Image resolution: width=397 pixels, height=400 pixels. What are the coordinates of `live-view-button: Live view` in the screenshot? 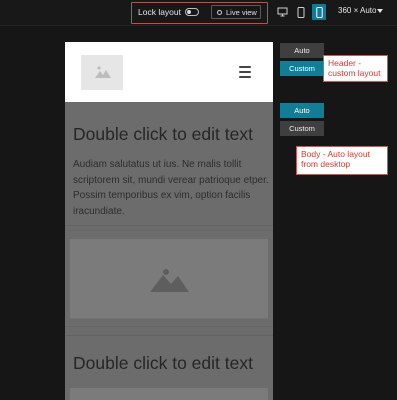 It's located at (236, 12).